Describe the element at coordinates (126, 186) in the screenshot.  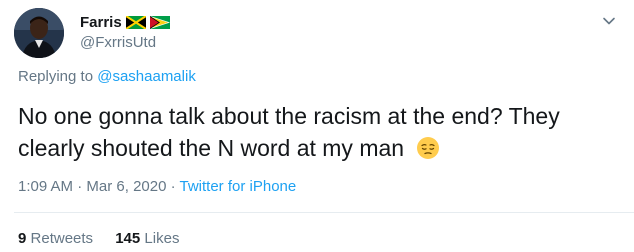
I see `tweet-date: Mar 6, 2020` at that location.